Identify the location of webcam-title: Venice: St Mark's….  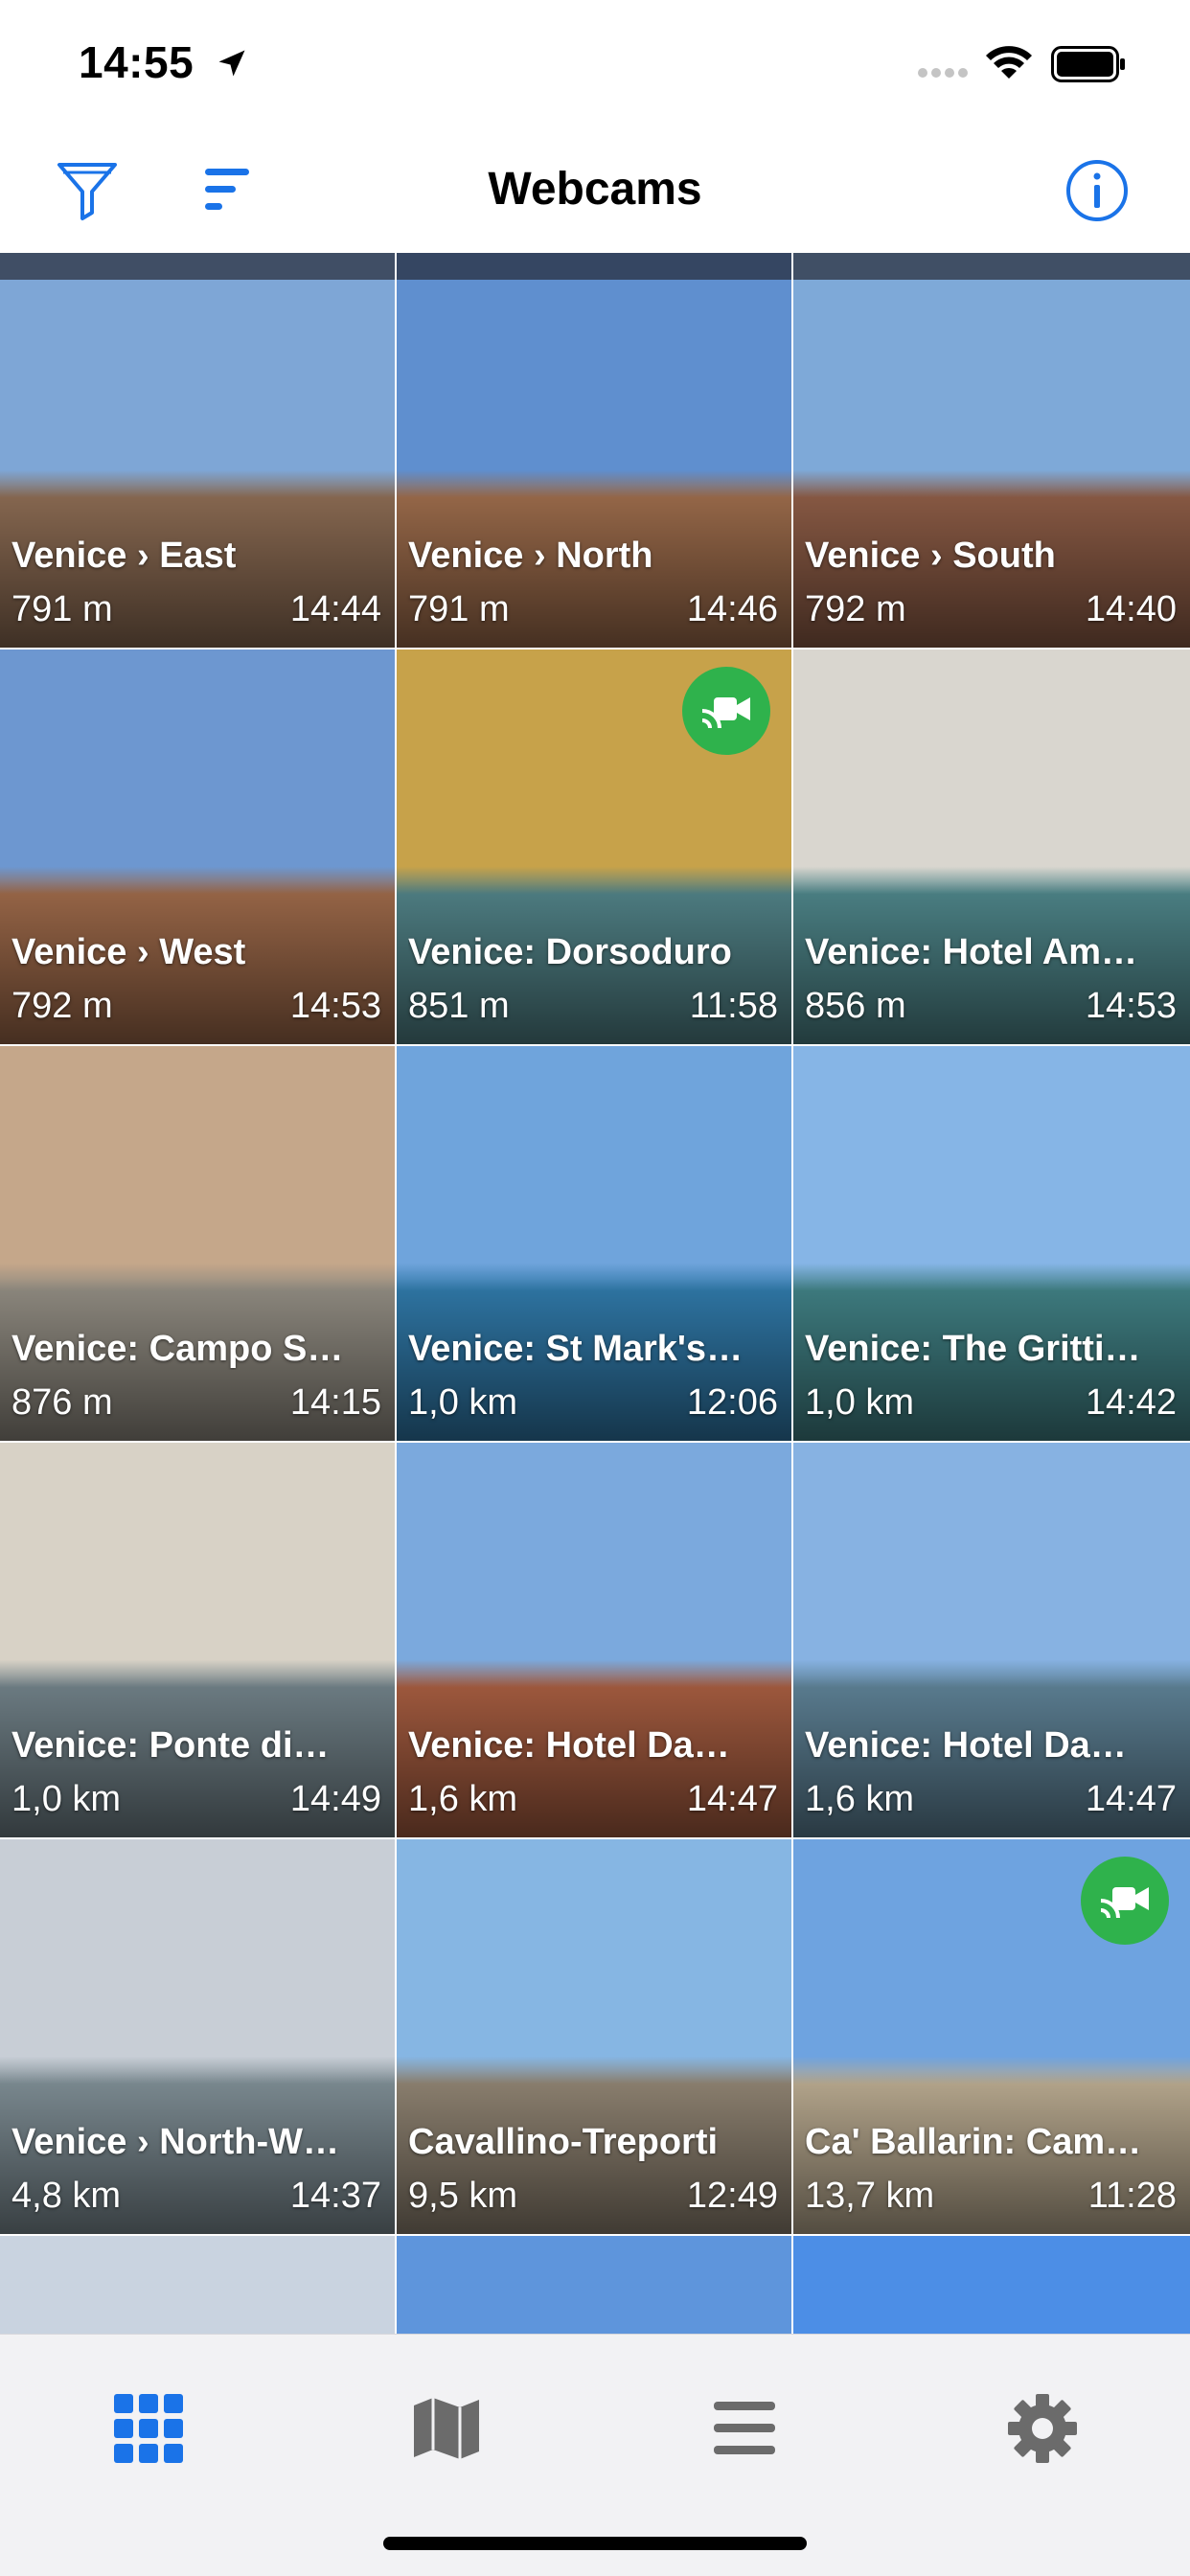
(576, 1349).